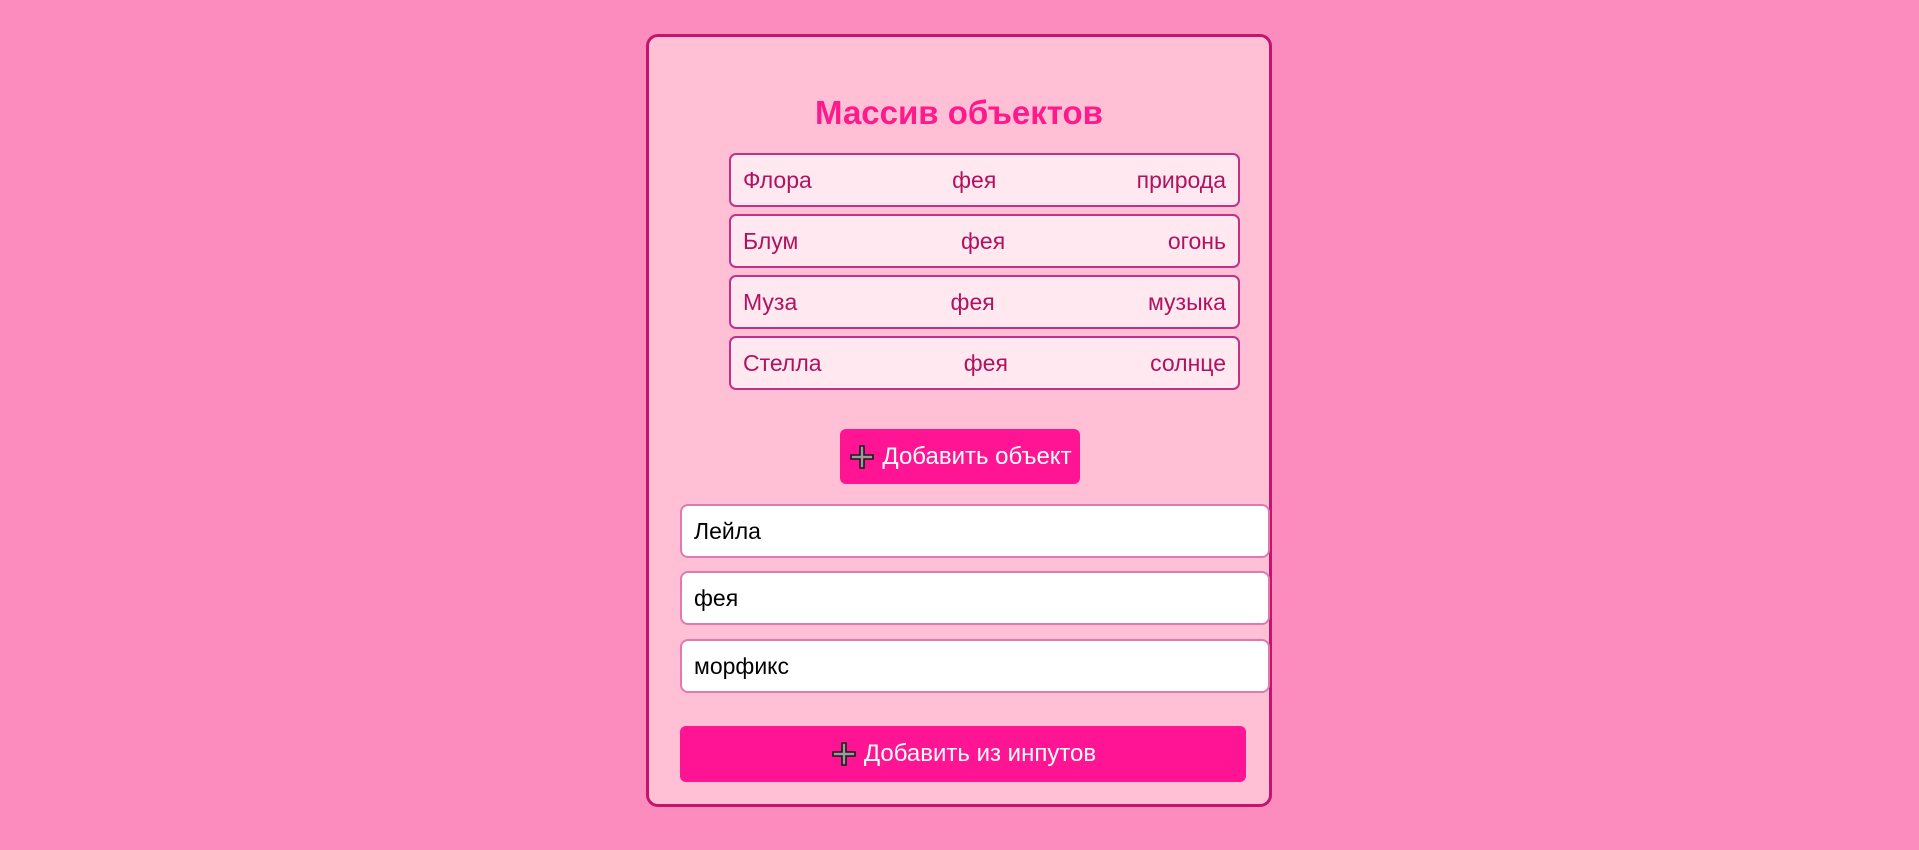 Image resolution: width=1919 pixels, height=850 pixels. I want to click on list-item: Муза фея музыка, so click(984, 302).